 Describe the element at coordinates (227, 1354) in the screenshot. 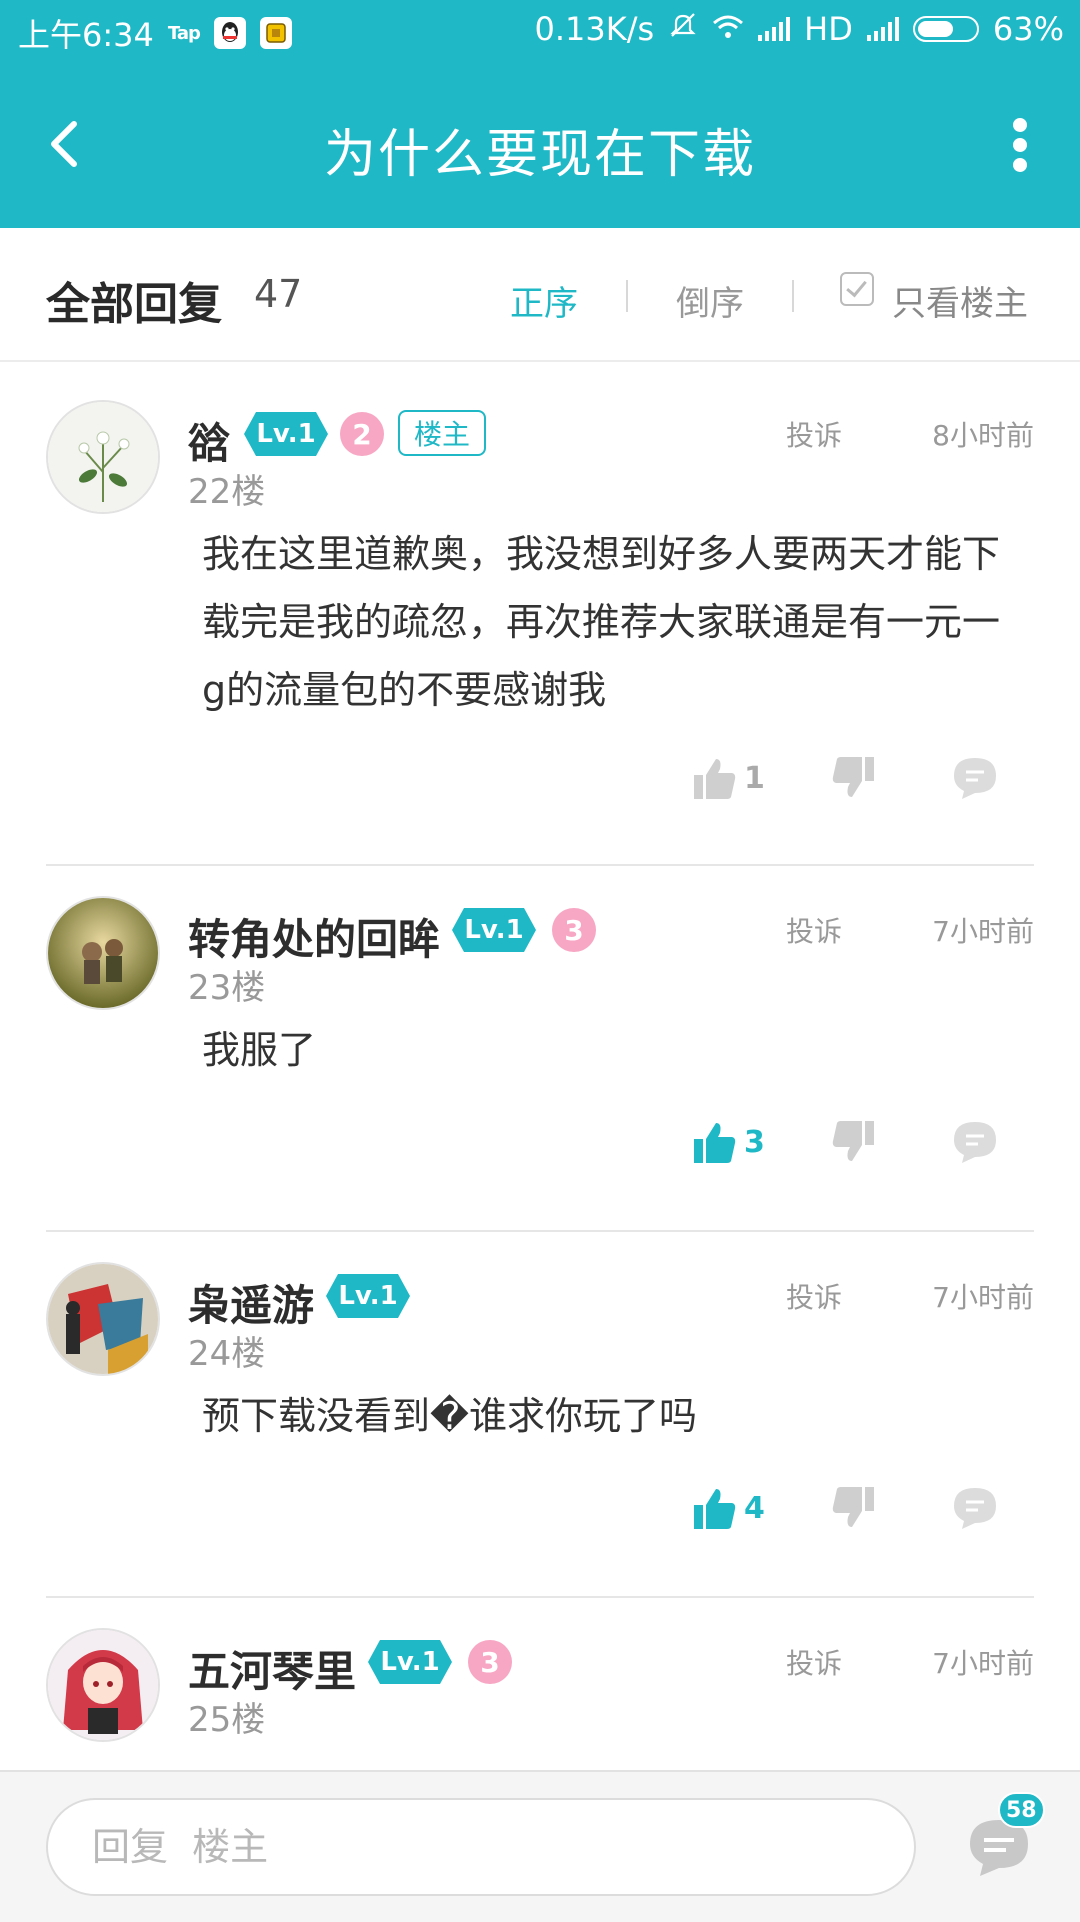

I see `floor-number: 24楼` at that location.